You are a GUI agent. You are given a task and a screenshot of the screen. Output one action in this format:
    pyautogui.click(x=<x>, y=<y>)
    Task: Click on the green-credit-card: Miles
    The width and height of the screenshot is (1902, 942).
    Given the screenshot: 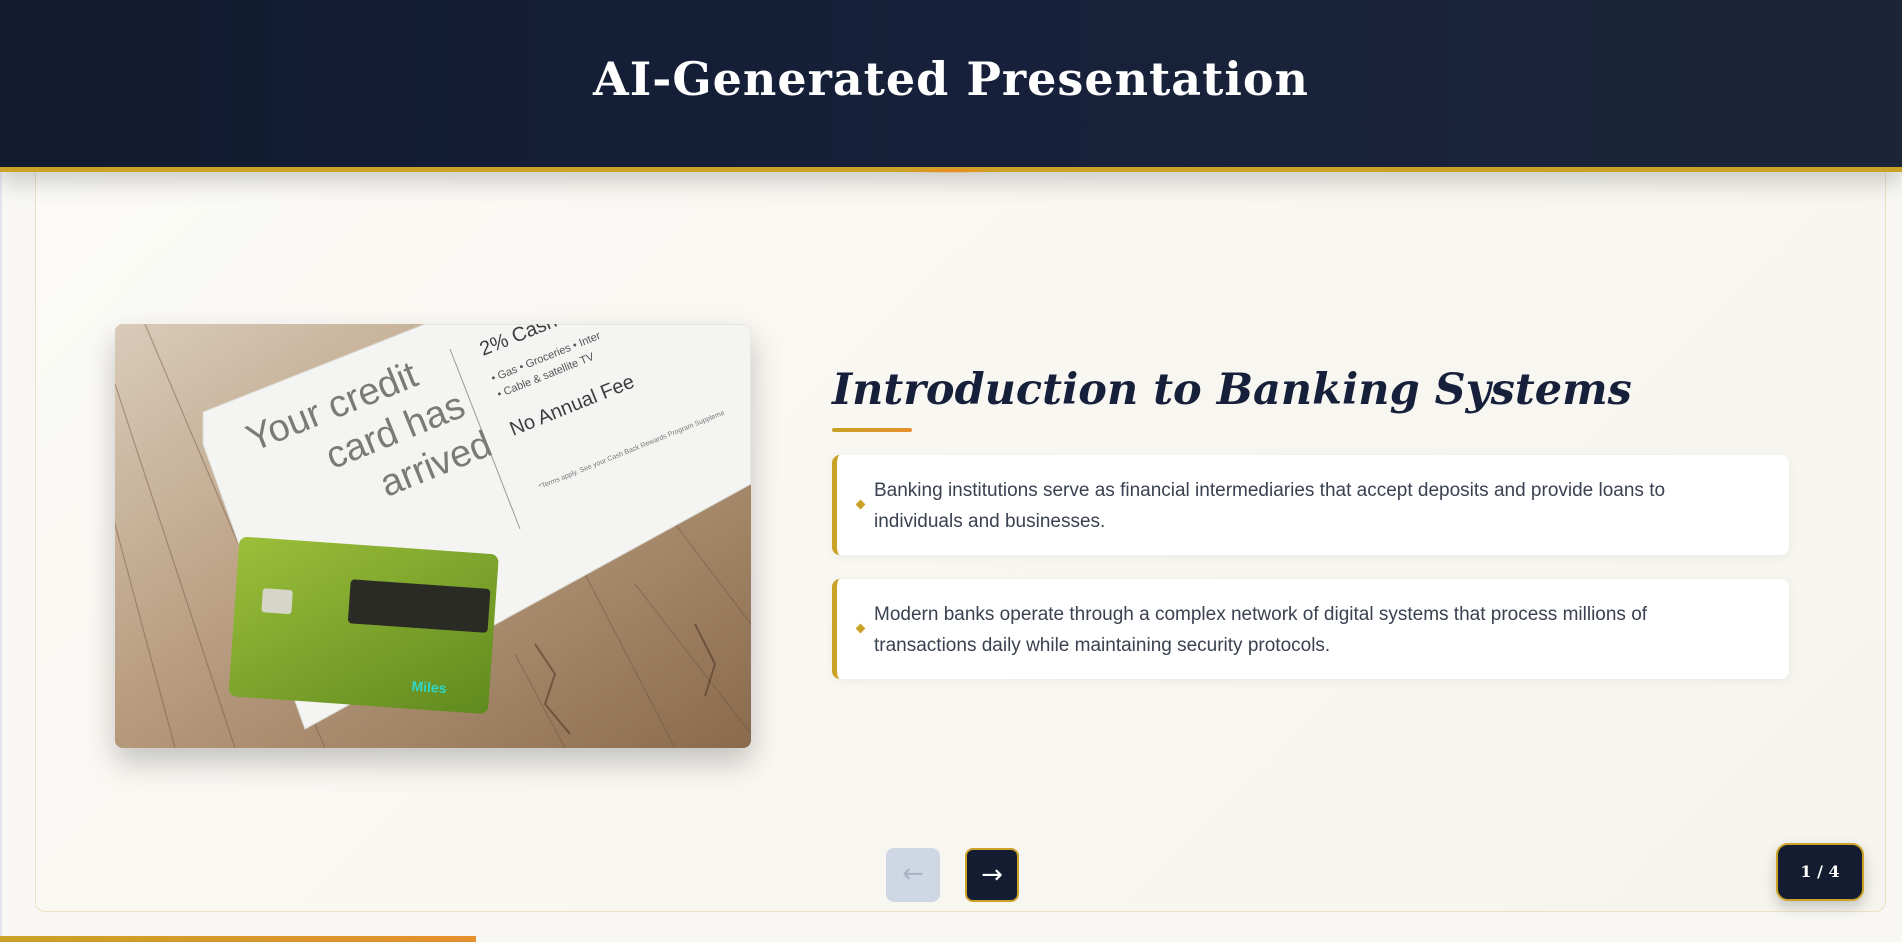 What is the action you would take?
    pyautogui.click(x=363, y=625)
    